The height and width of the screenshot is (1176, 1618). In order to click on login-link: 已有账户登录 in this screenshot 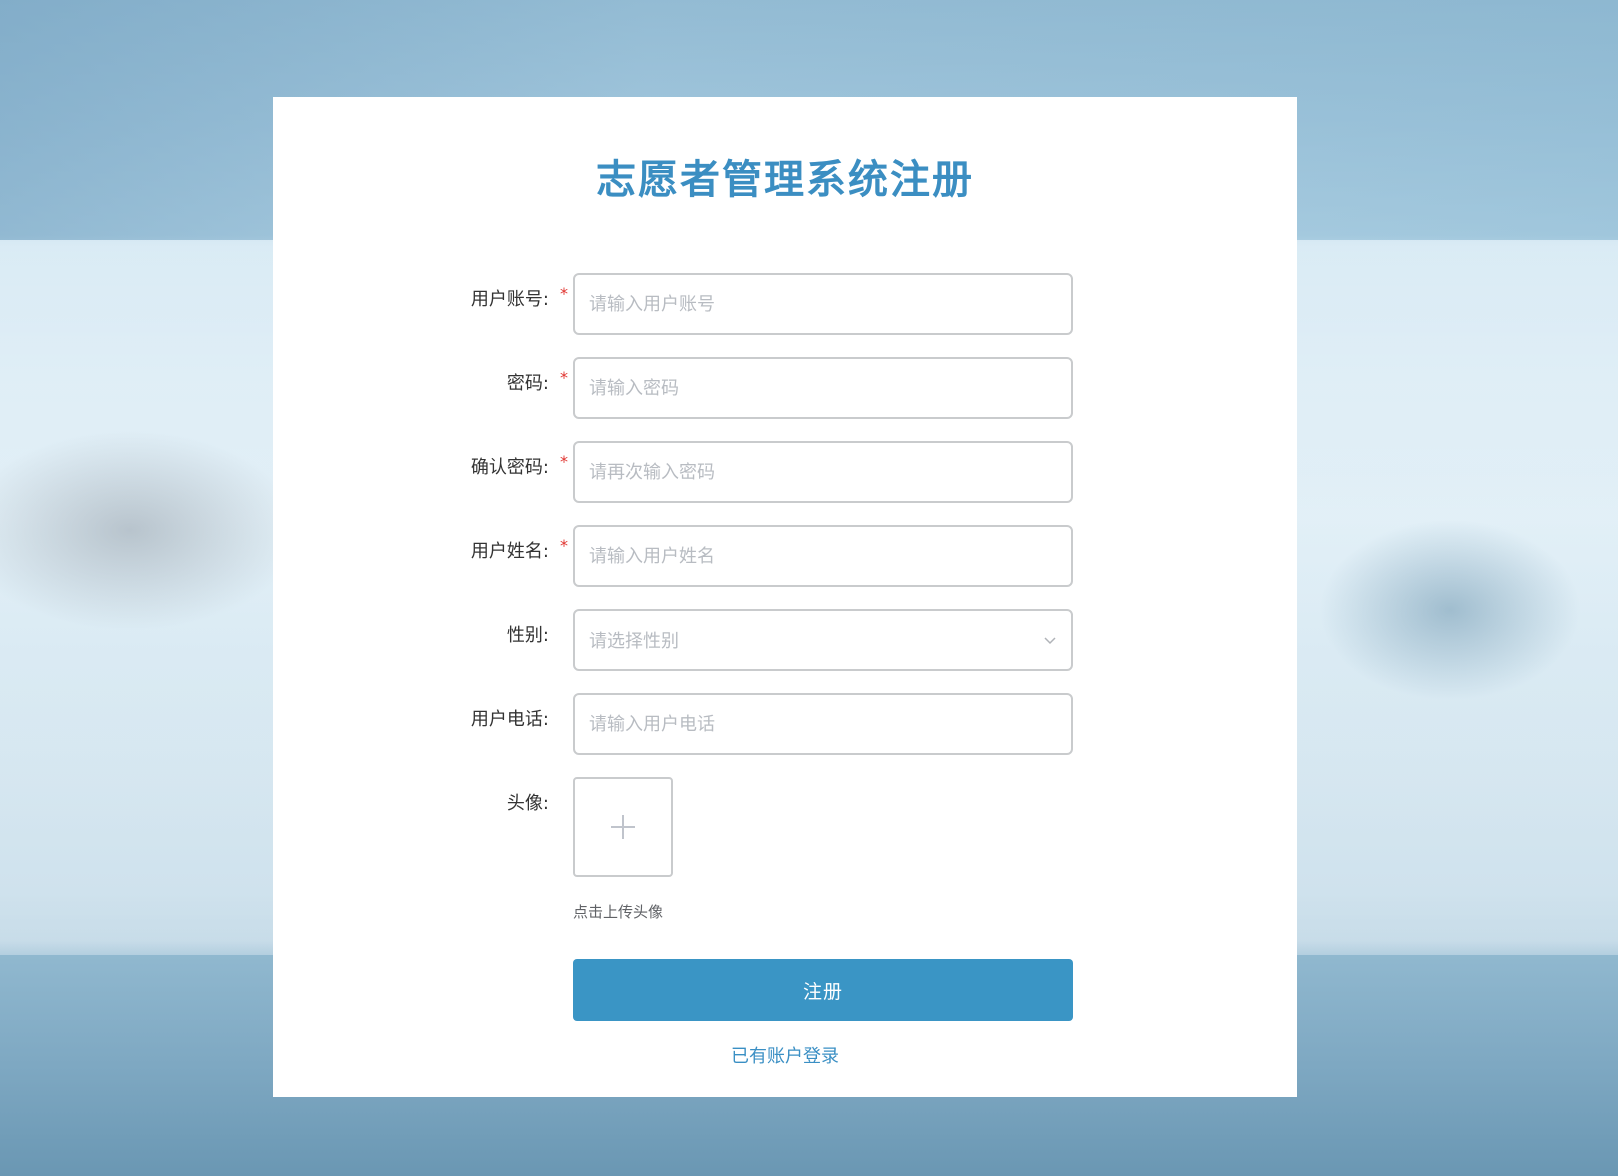, I will do `click(785, 1055)`.